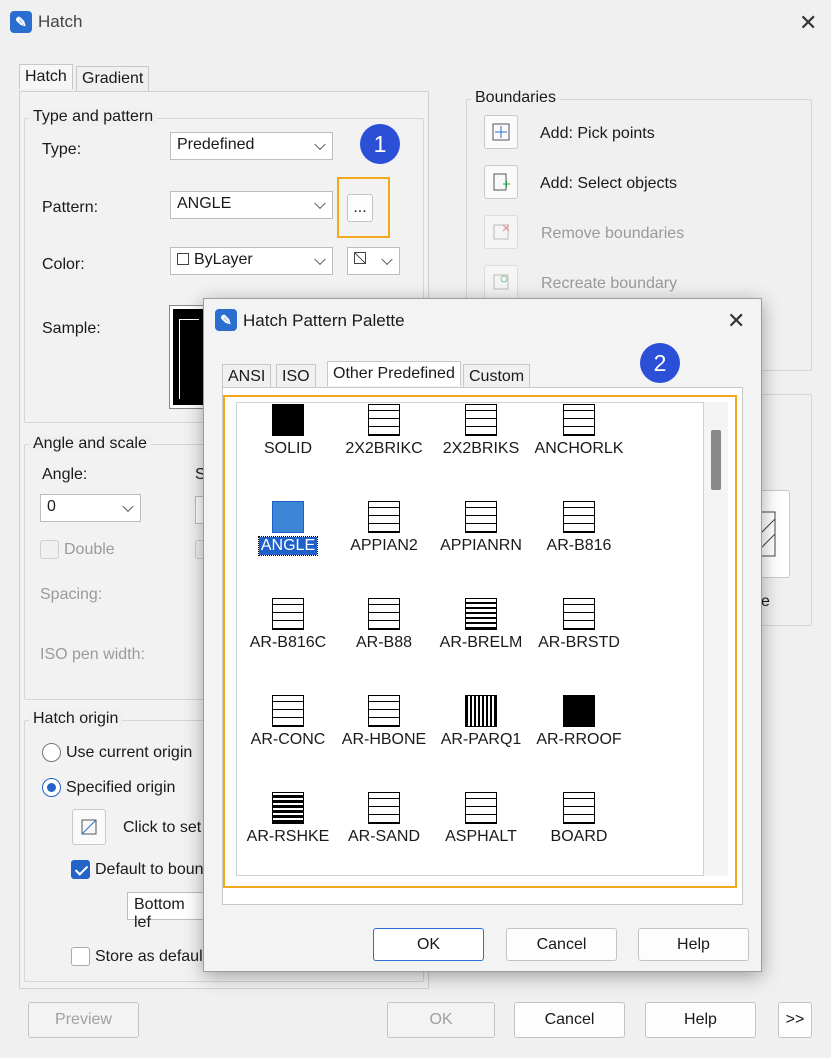 The image size is (831, 1058). What do you see at coordinates (76, 719) in the screenshot?
I see `hatch-origin-title: Hatch origin` at bounding box center [76, 719].